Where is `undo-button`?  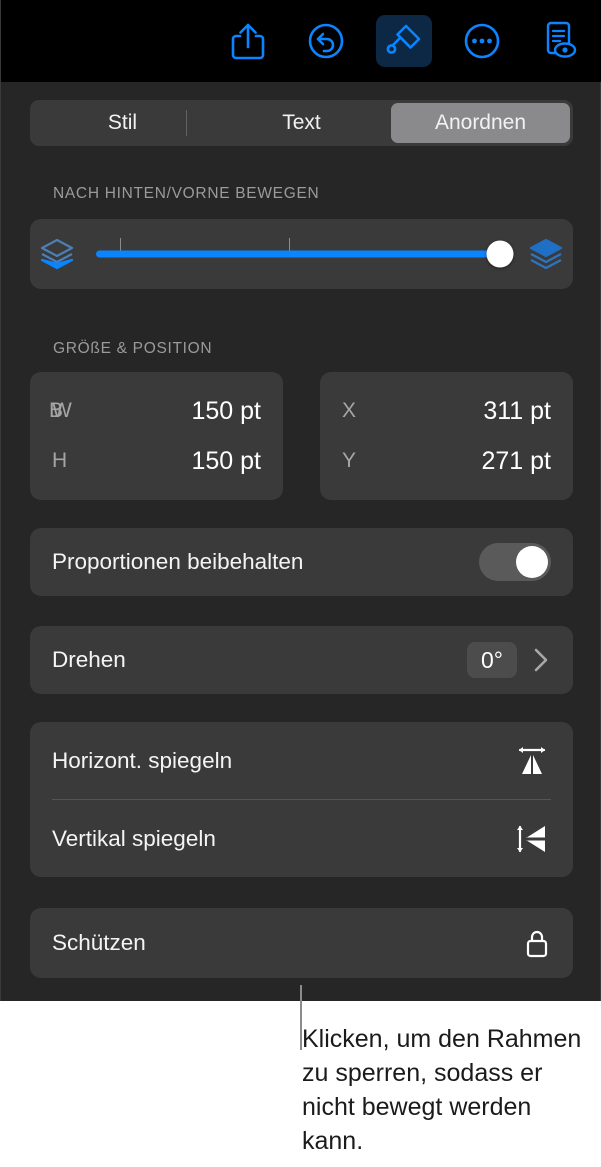
undo-button is located at coordinates (326, 41).